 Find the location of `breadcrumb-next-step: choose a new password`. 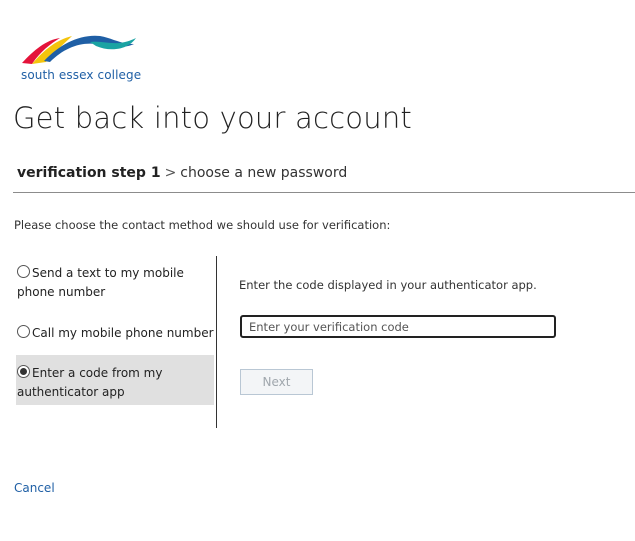

breadcrumb-next-step: choose a new password is located at coordinates (264, 173).